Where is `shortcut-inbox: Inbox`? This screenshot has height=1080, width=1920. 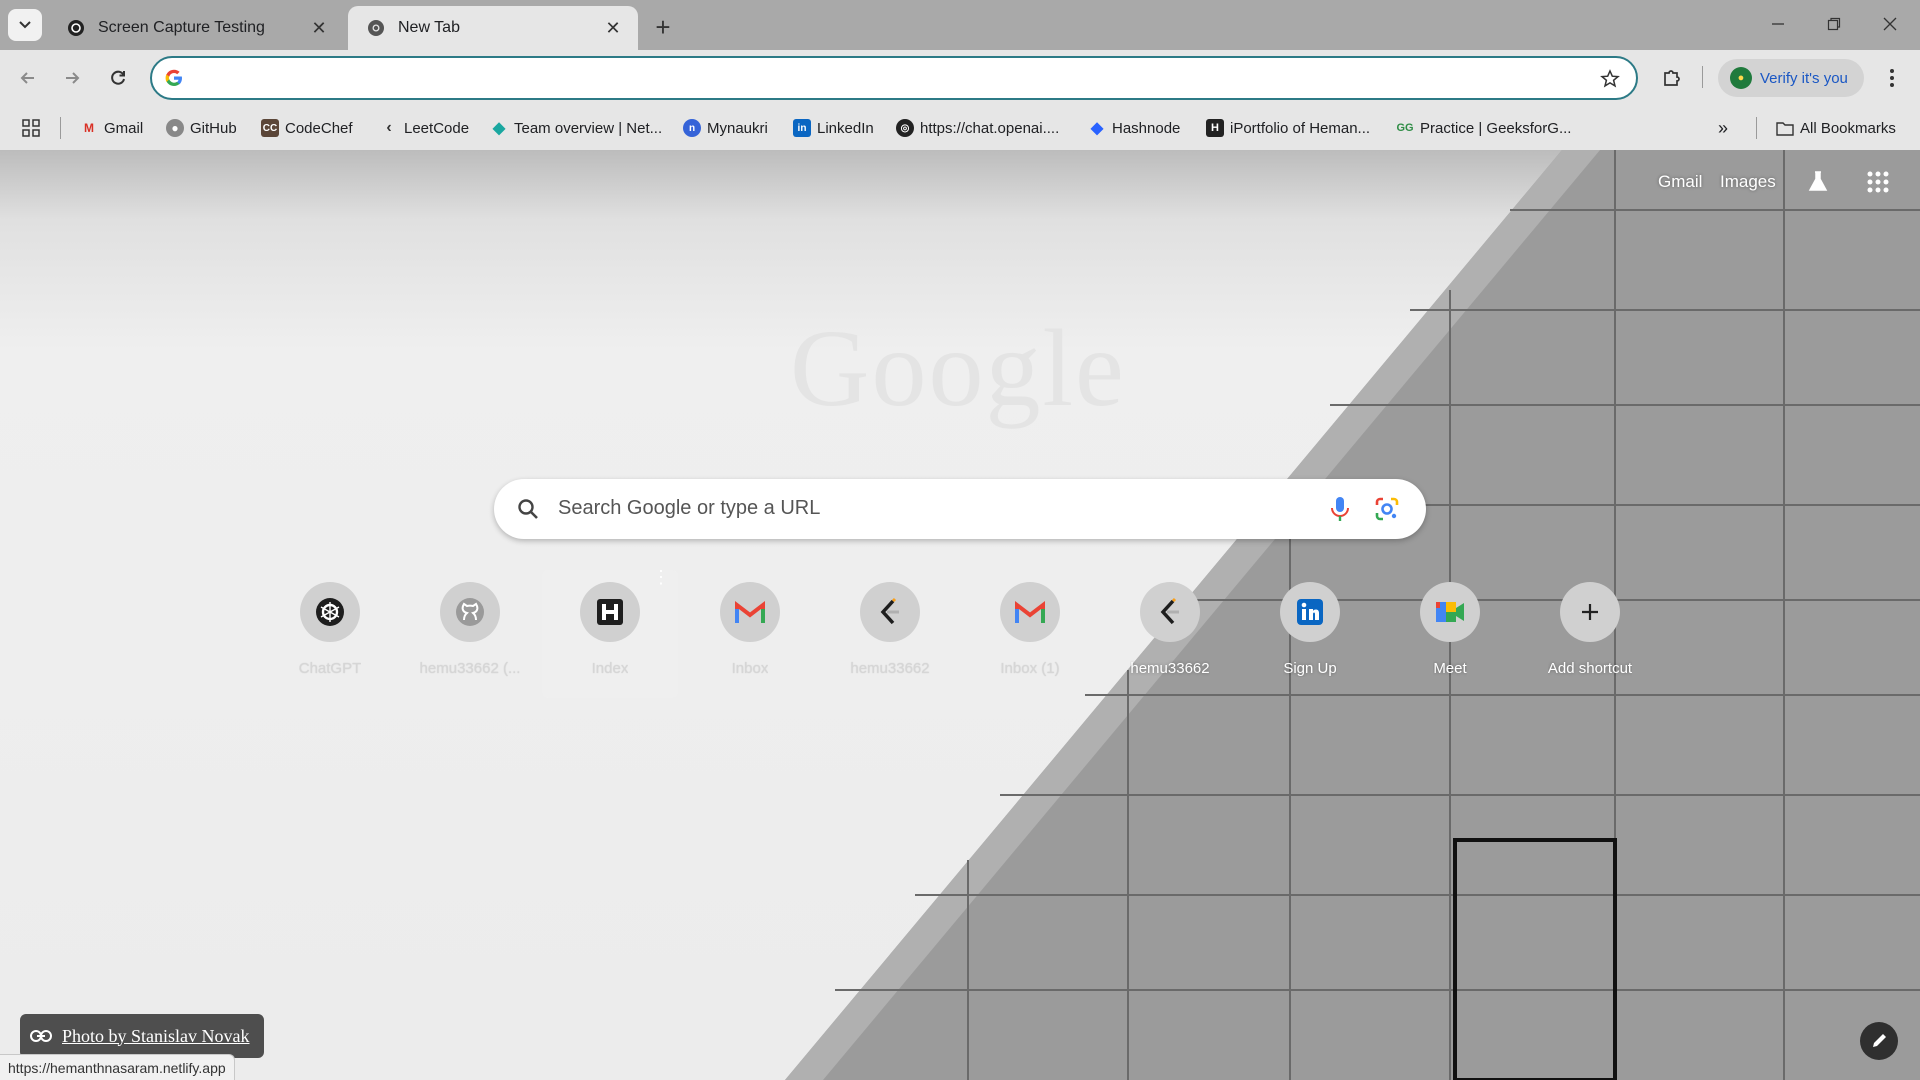
shortcut-inbox: Inbox is located at coordinates (750, 634).